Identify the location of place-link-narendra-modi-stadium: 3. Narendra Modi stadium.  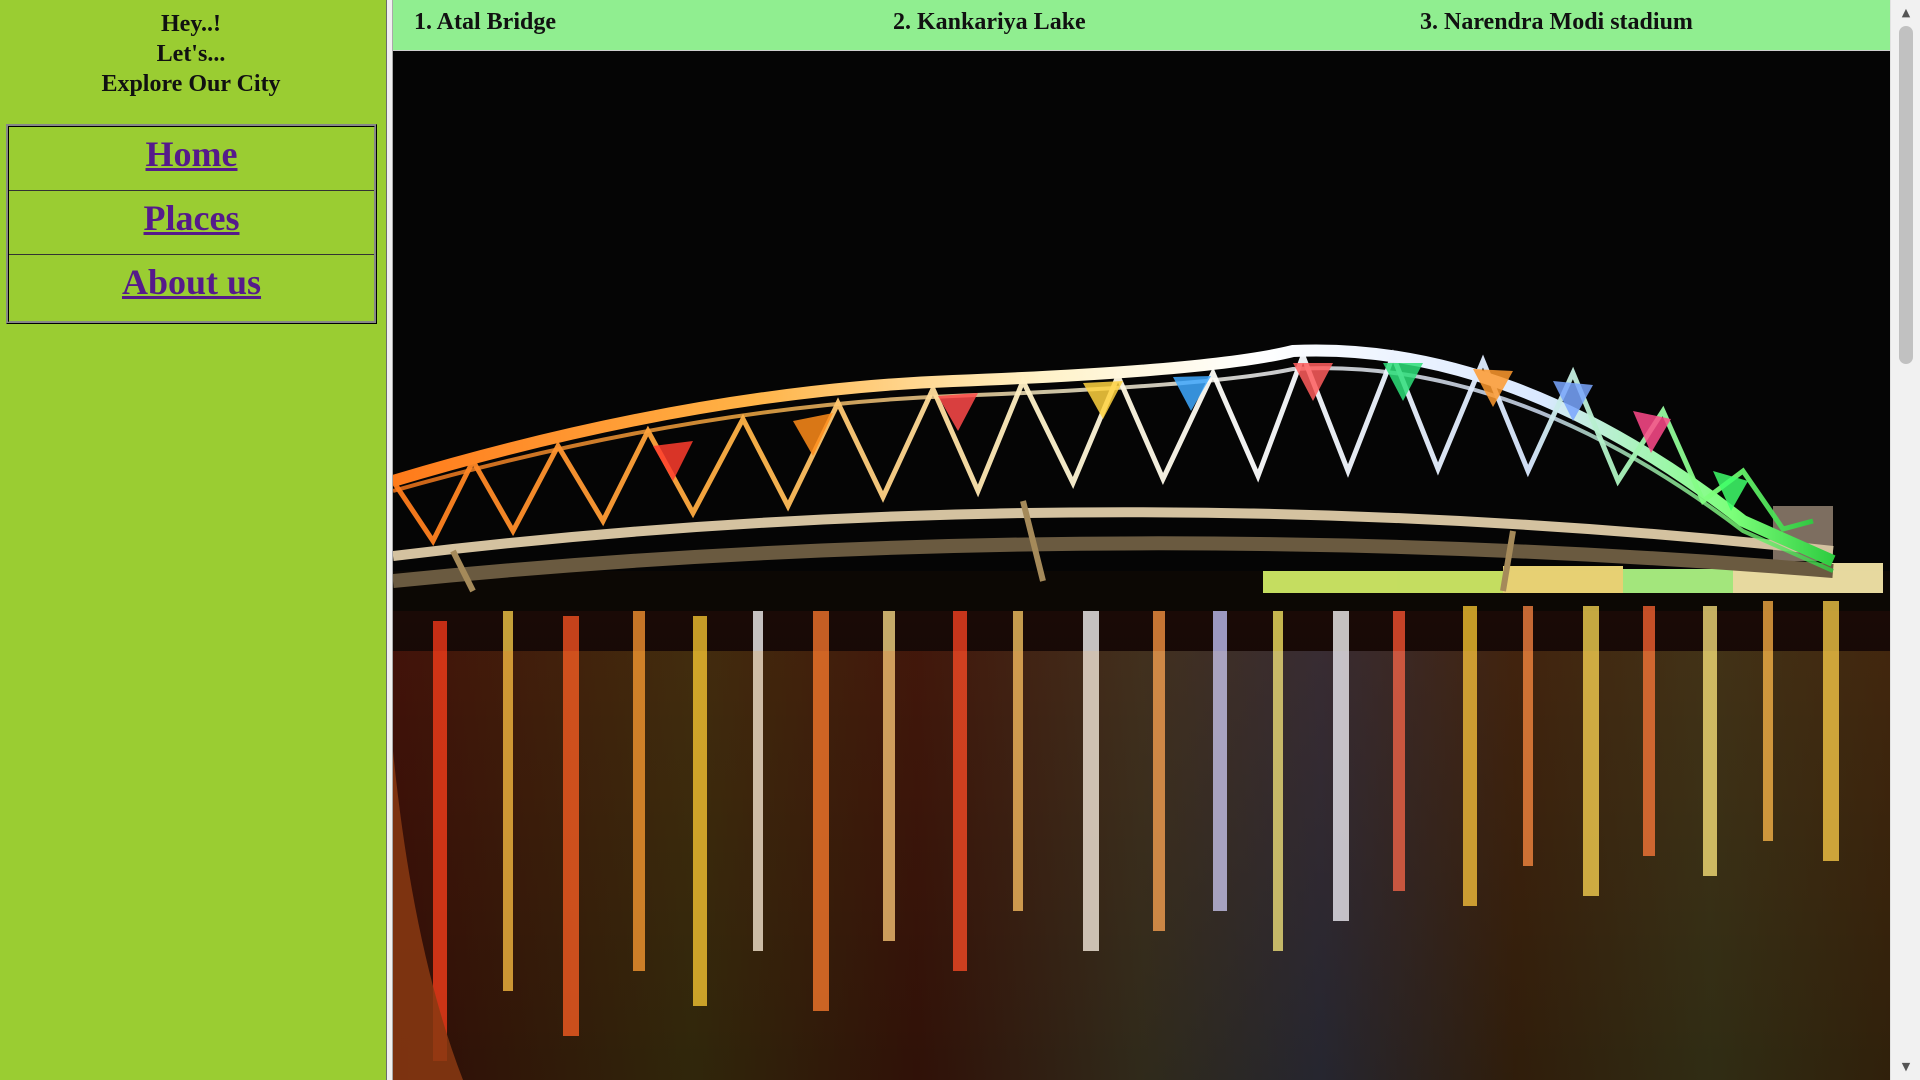
(1556, 22).